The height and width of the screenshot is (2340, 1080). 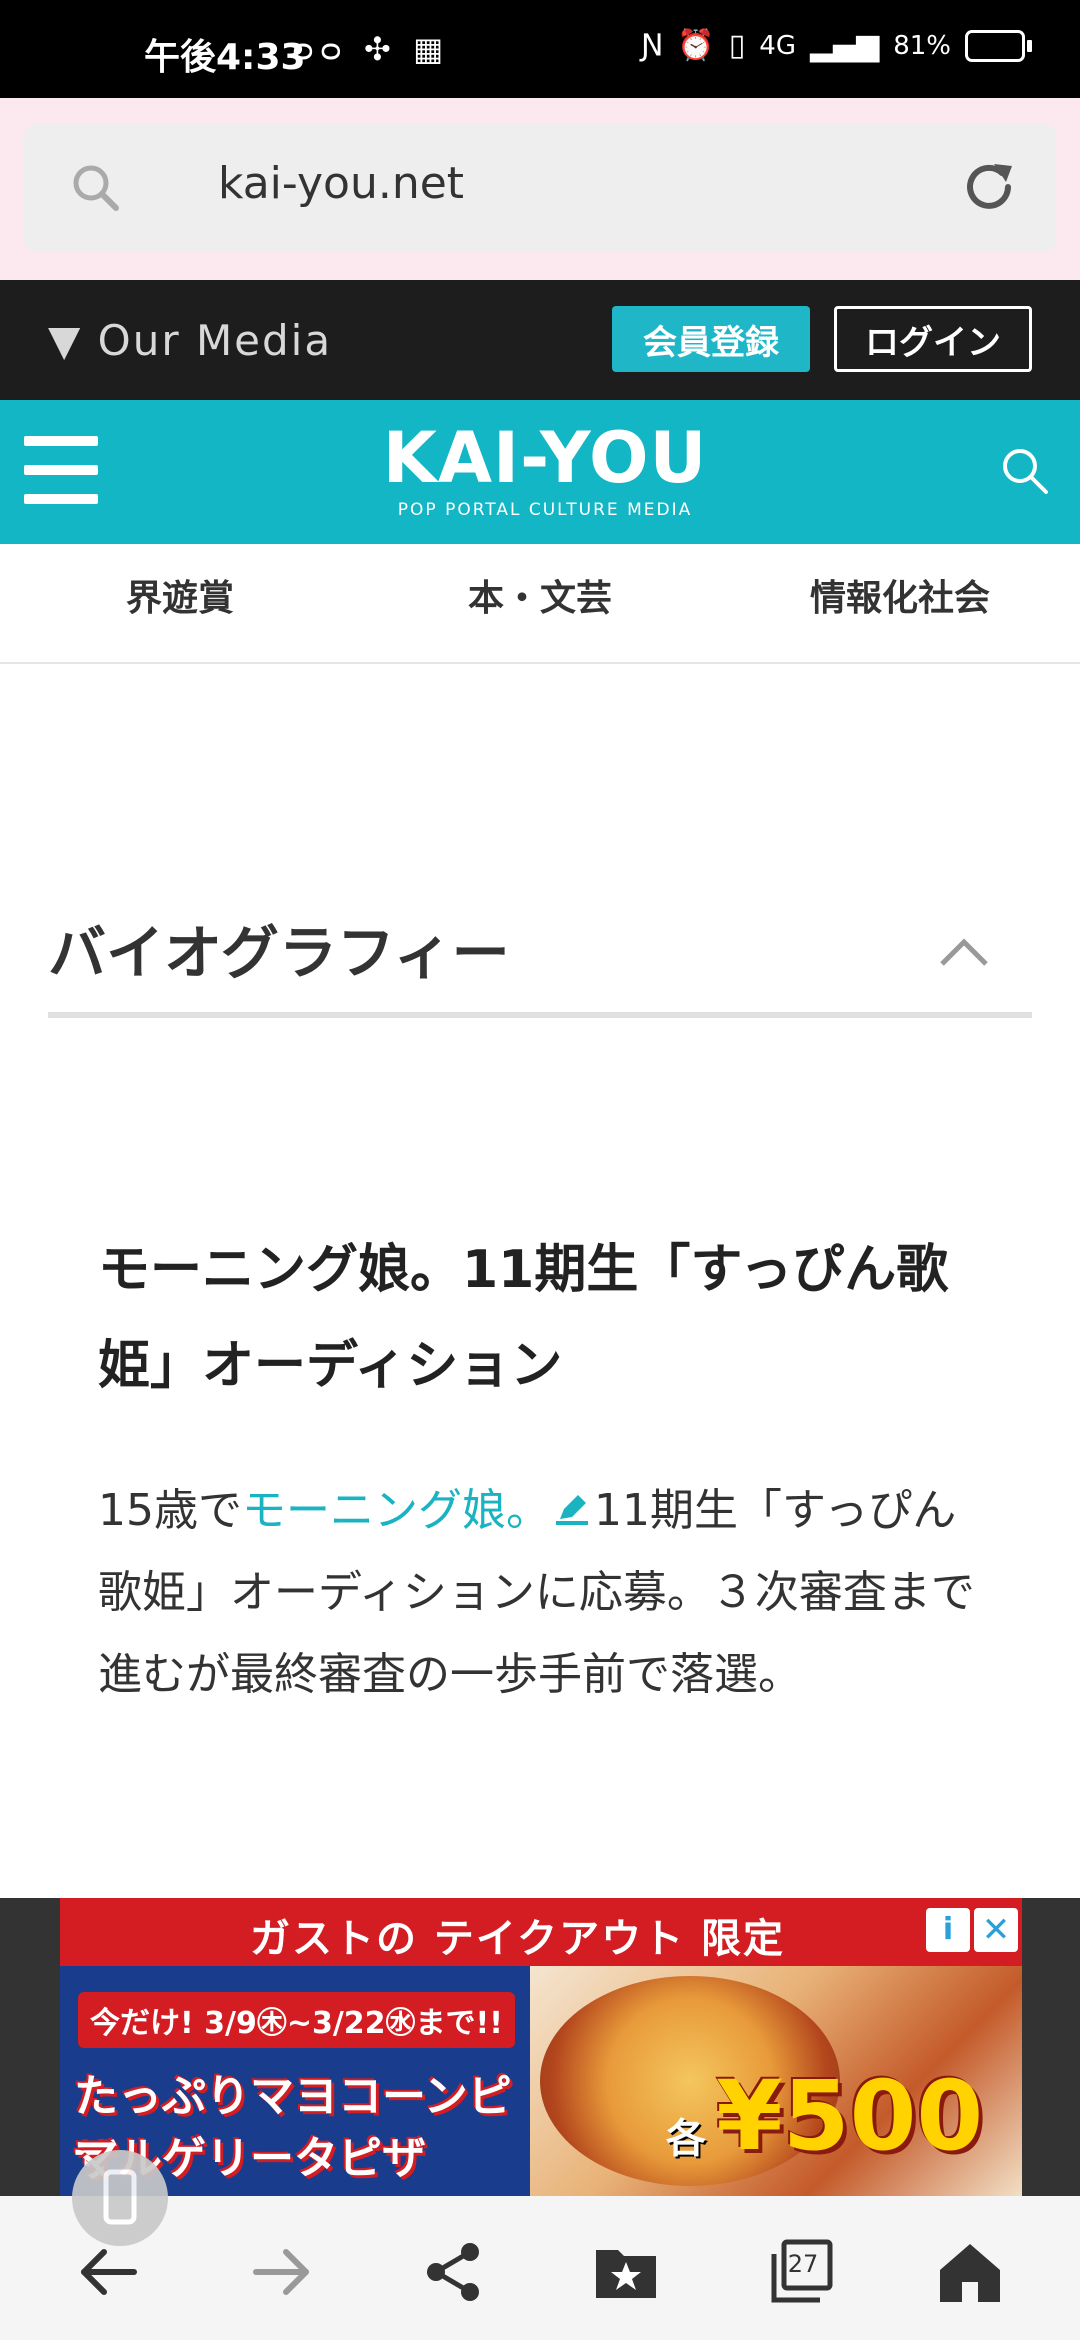 I want to click on biography-header: バイオグラフィー, so click(x=540, y=960).